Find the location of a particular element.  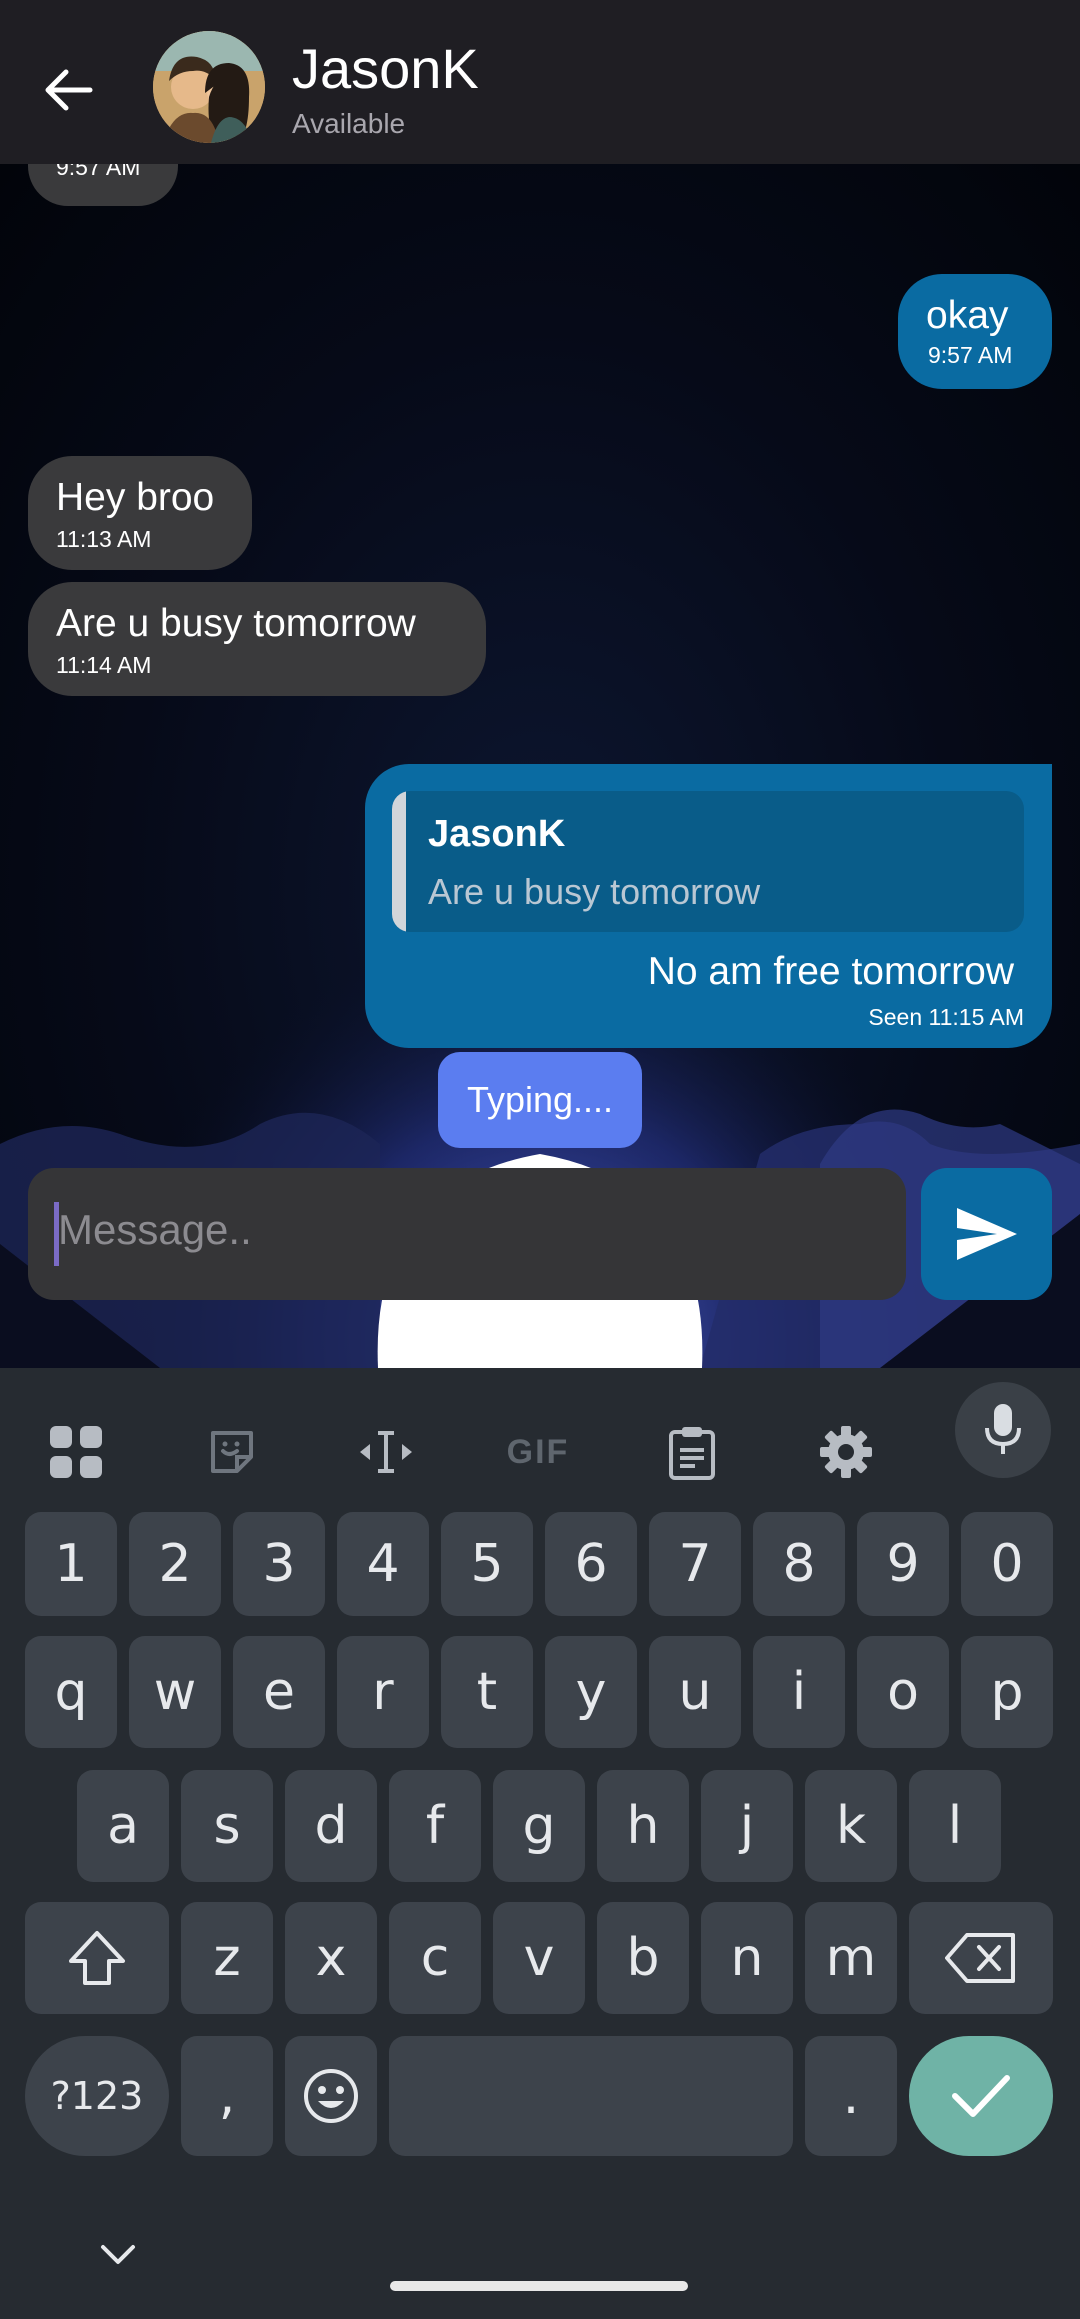

key-comma: , is located at coordinates (227, 2096).